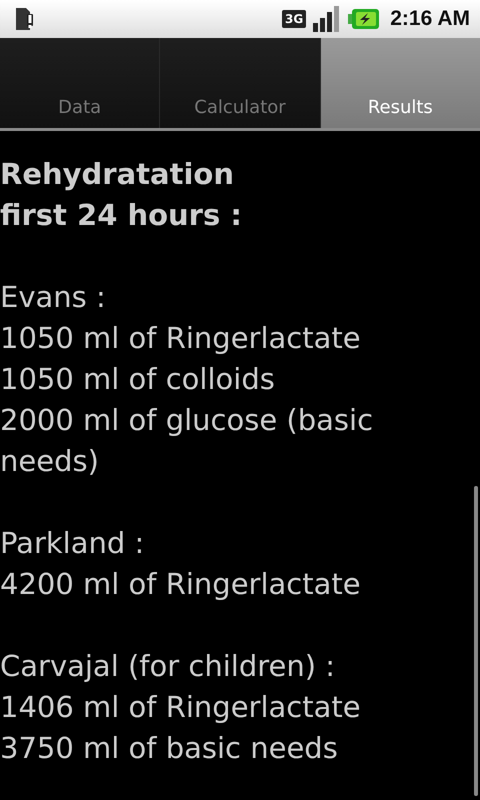  What do you see at coordinates (364, 19) in the screenshot?
I see `battery-charging-icon` at bounding box center [364, 19].